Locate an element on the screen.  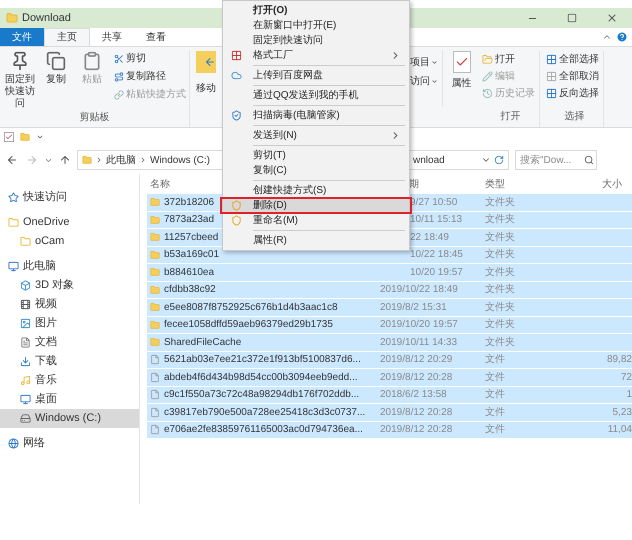
file-name: cfdbb38c92 is located at coordinates (190, 290).